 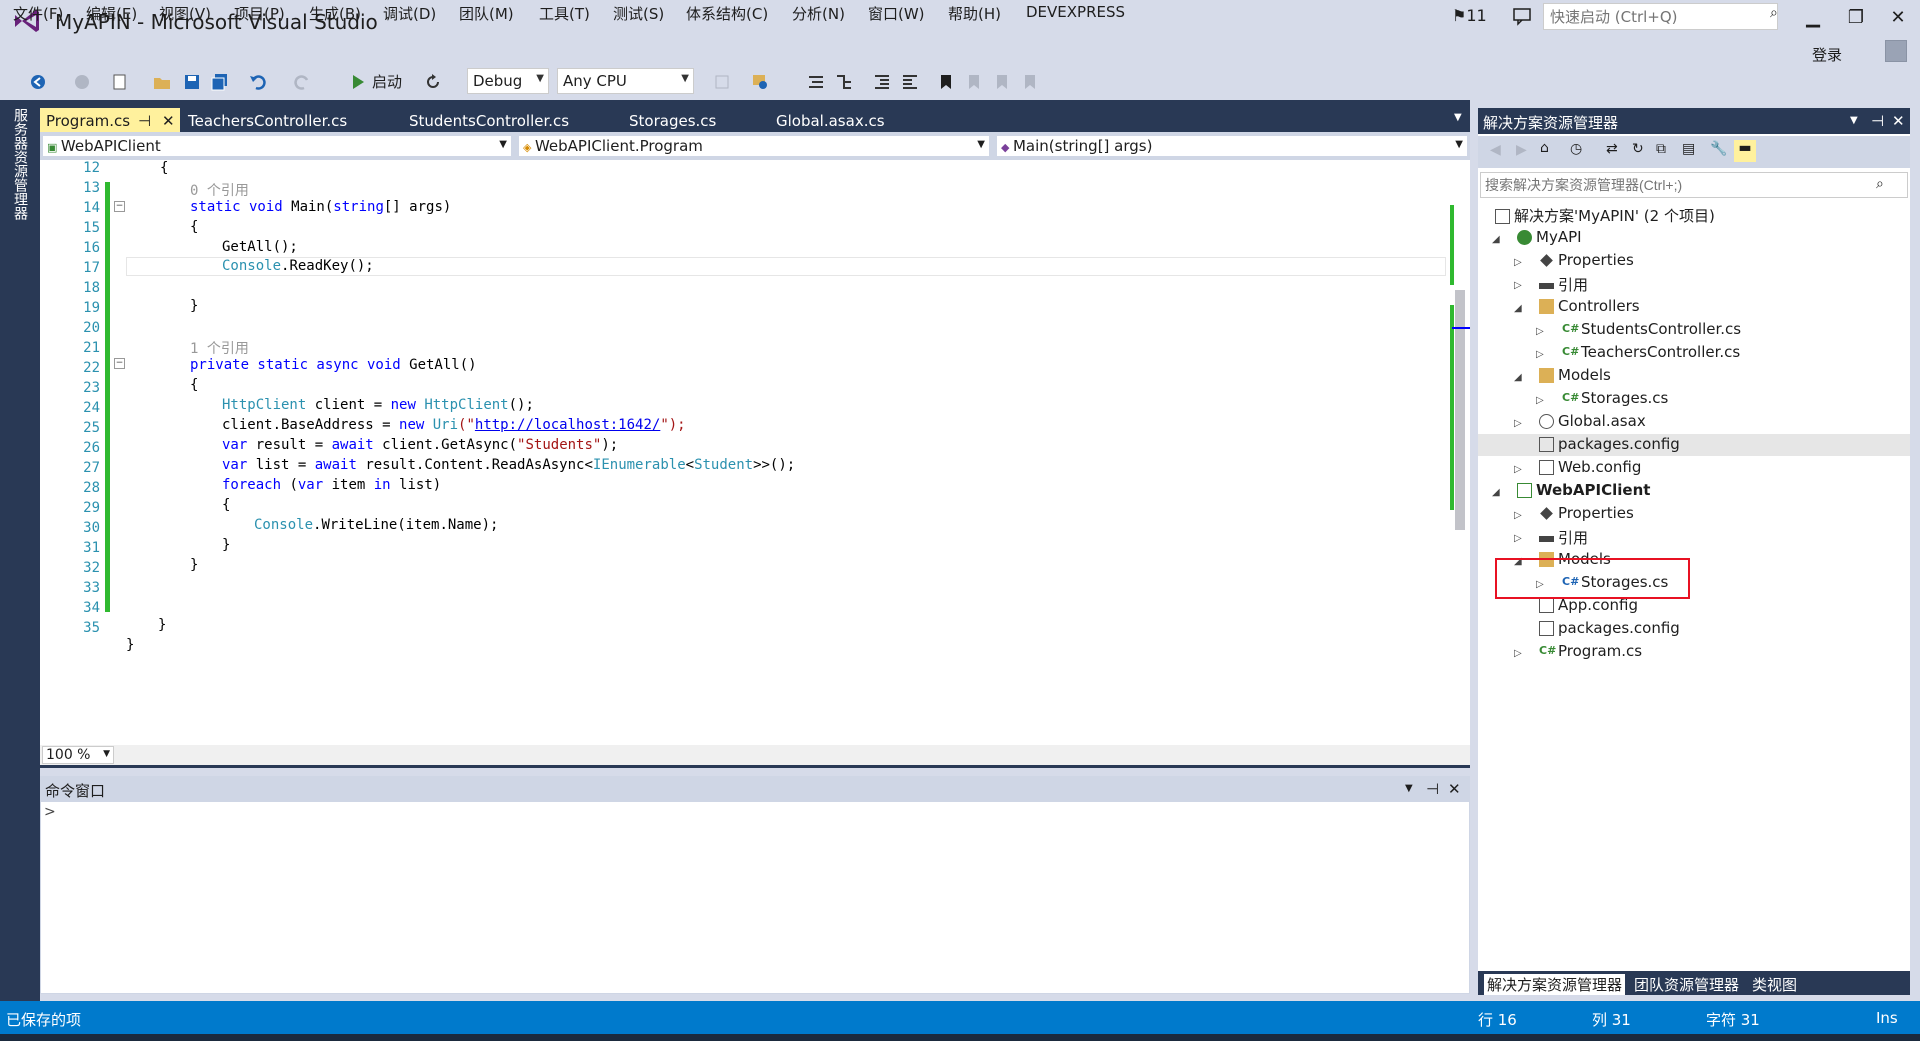 What do you see at coordinates (259, 13) in the screenshot?
I see `menu-project: 项目(P)` at bounding box center [259, 13].